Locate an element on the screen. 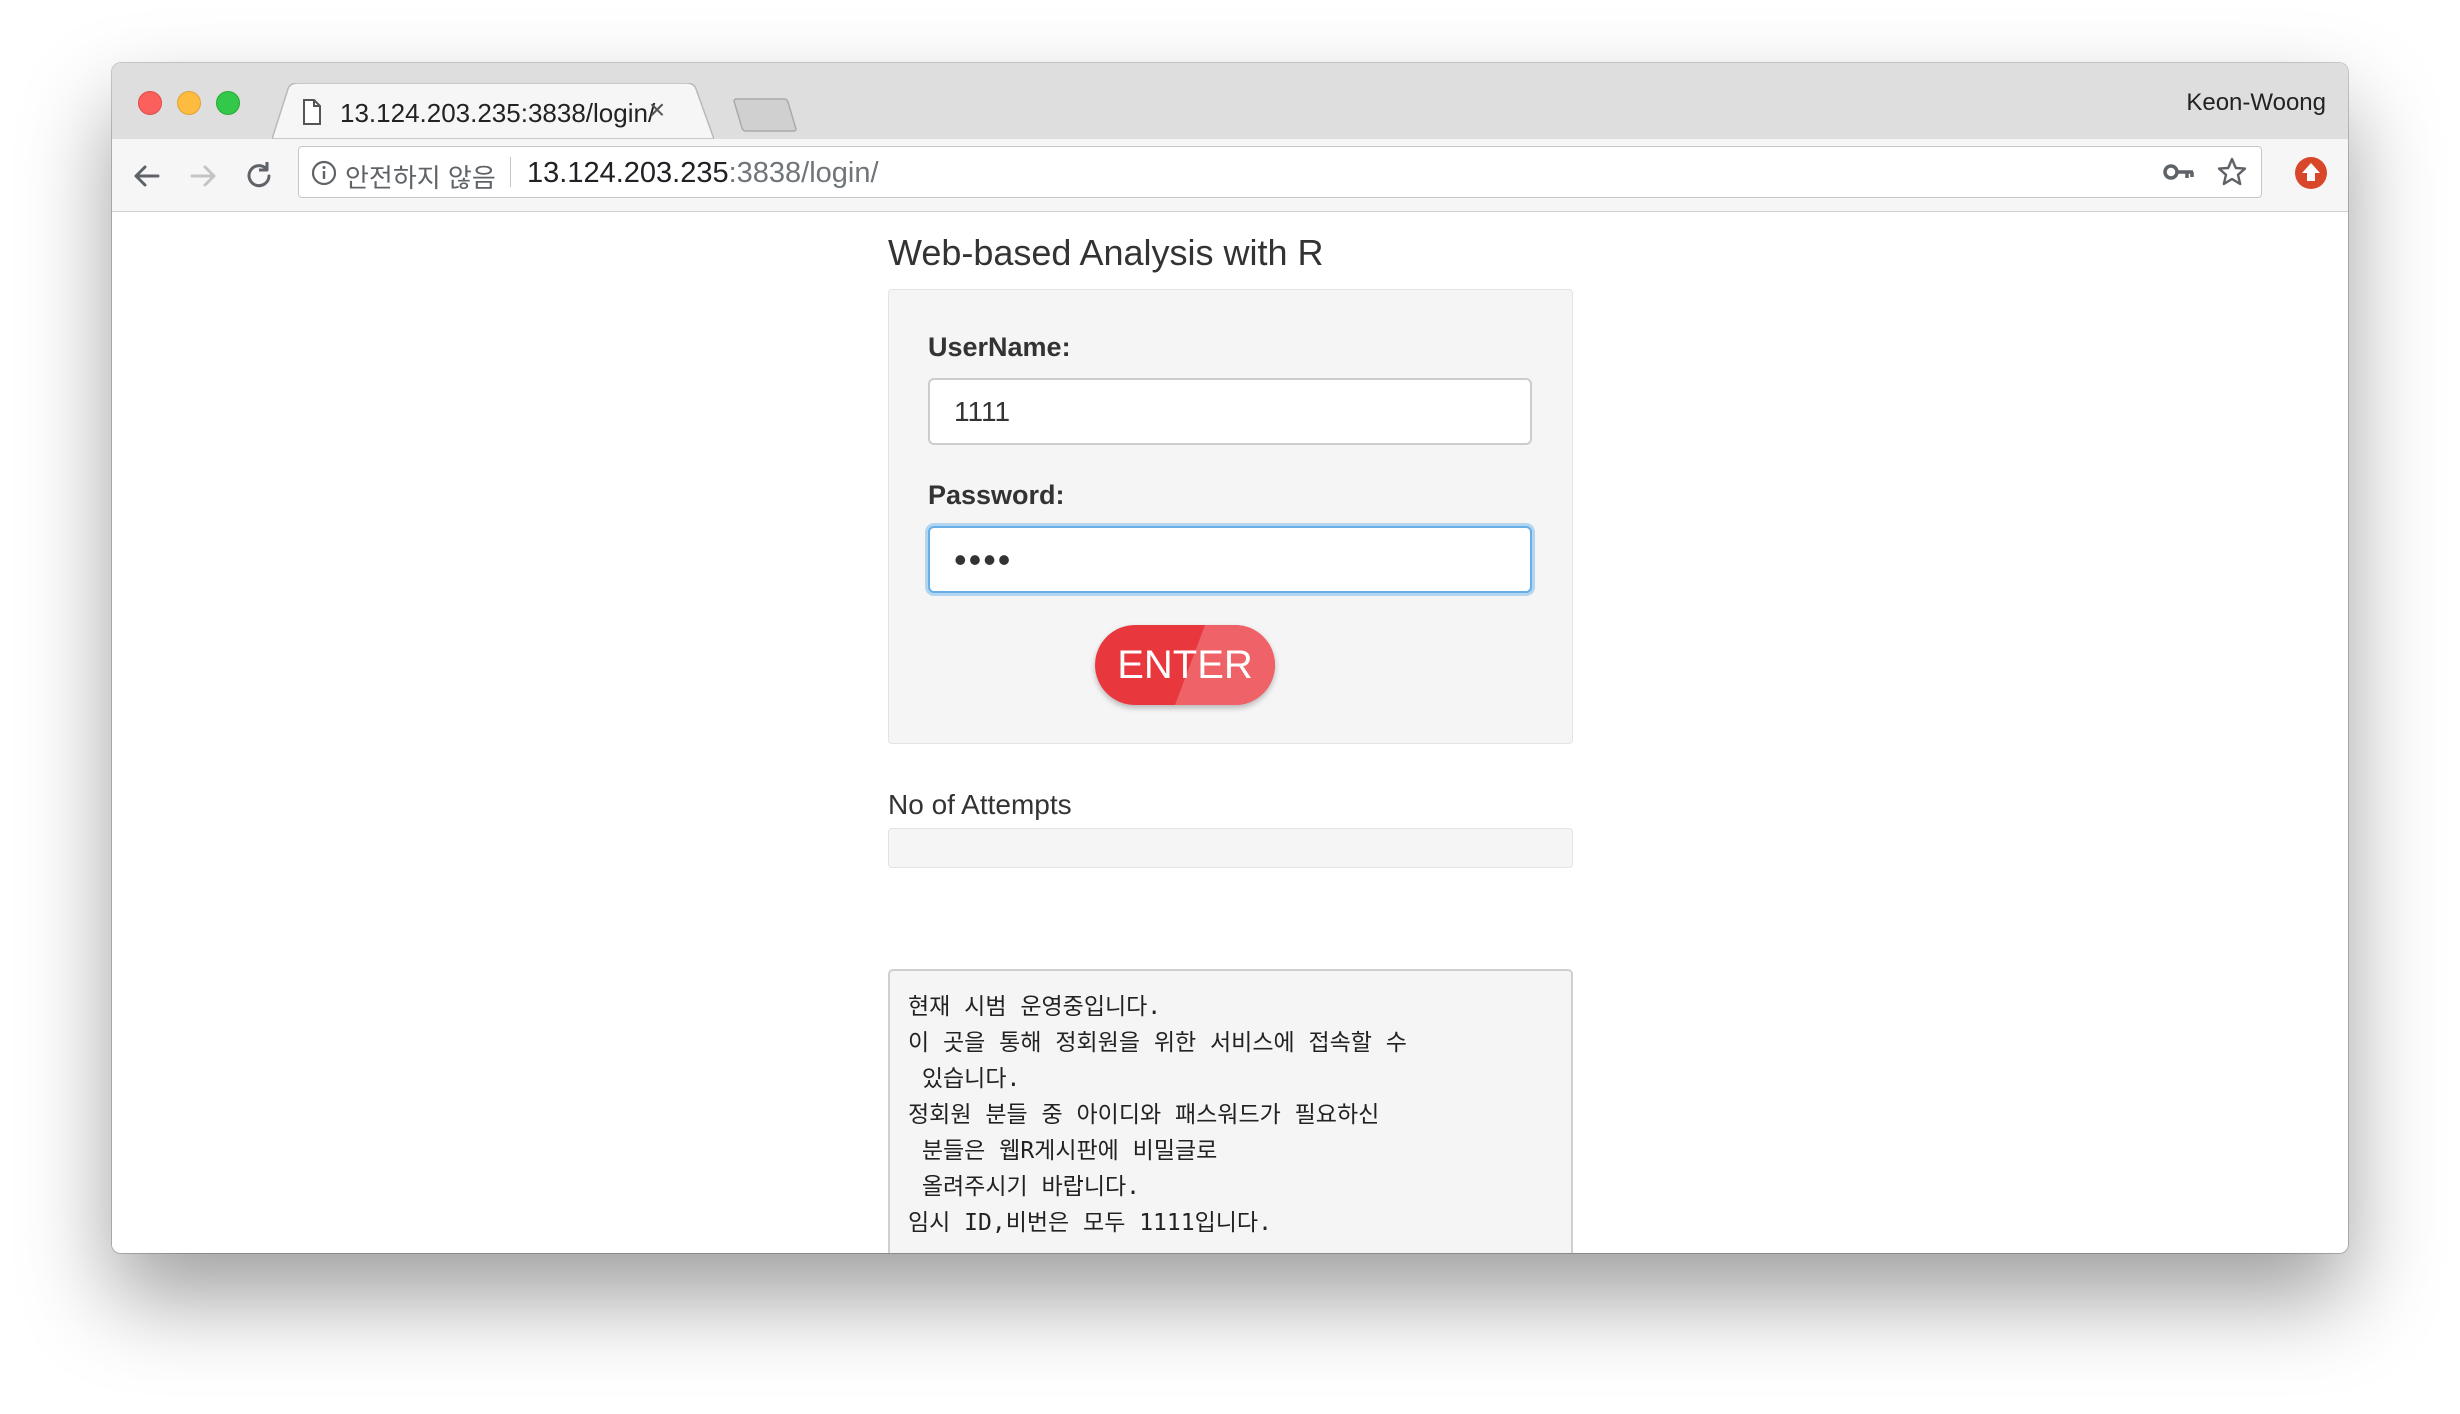  page-title: Web-based Analysis with R is located at coordinates (1106, 252).